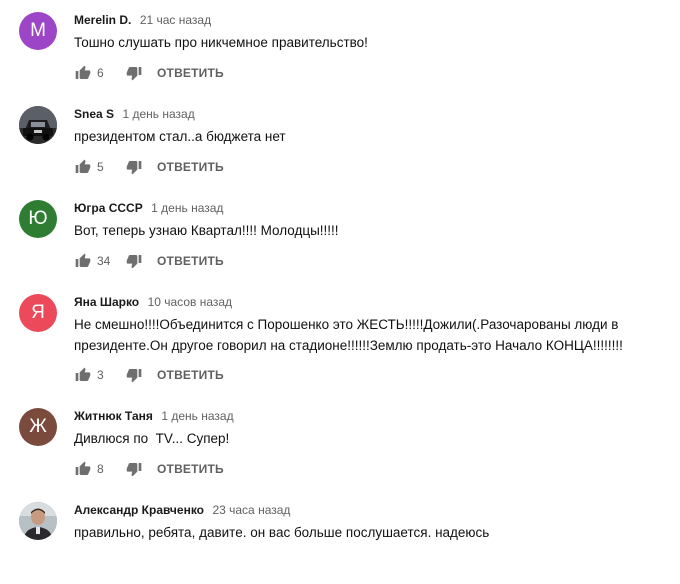 The image size is (680, 584). I want to click on comment-actions: 8 ОТВЕТИТЬ, so click(149, 469).